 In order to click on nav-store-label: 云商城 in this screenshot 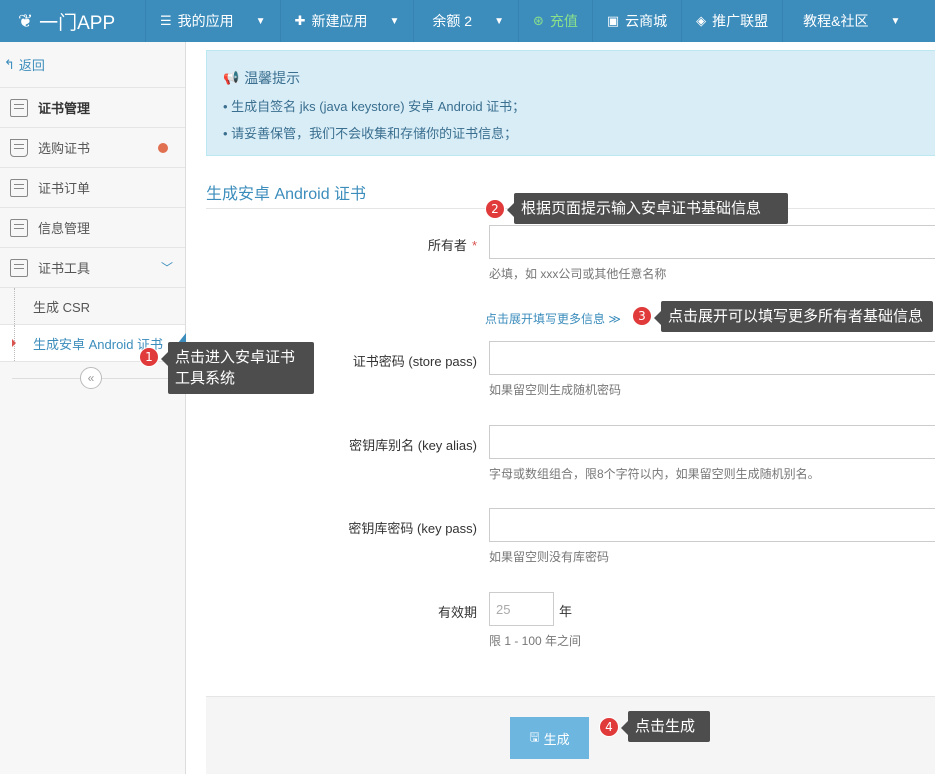, I will do `click(646, 21)`.